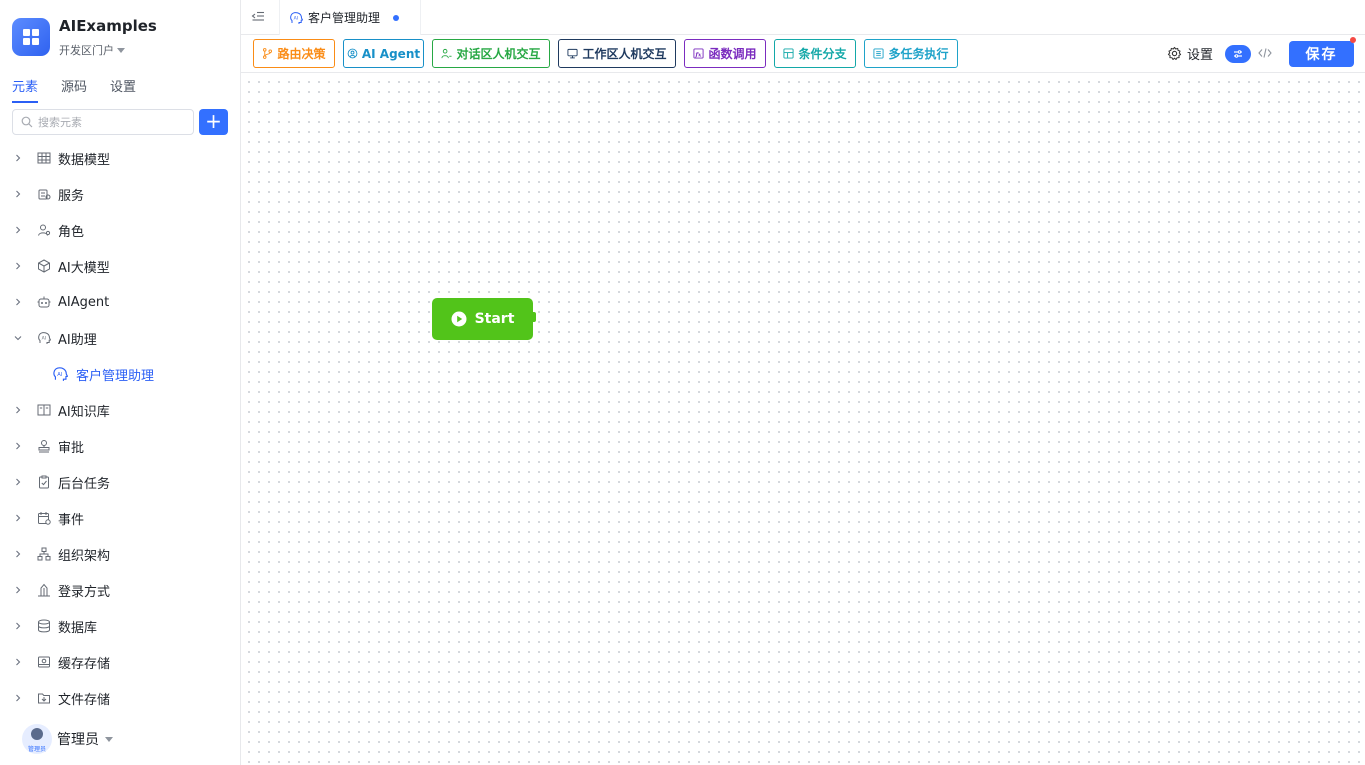 This screenshot has width=1365, height=765. I want to click on sidebar-item-ai-agent: AIAgent, so click(120, 302).